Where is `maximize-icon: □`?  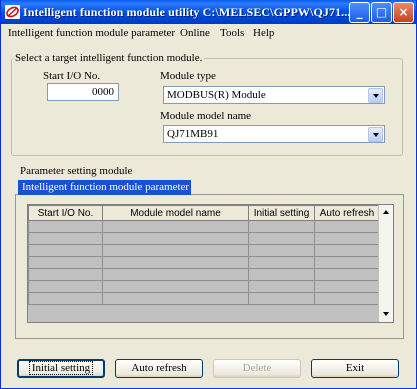
maximize-icon: □ is located at coordinates (381, 12).